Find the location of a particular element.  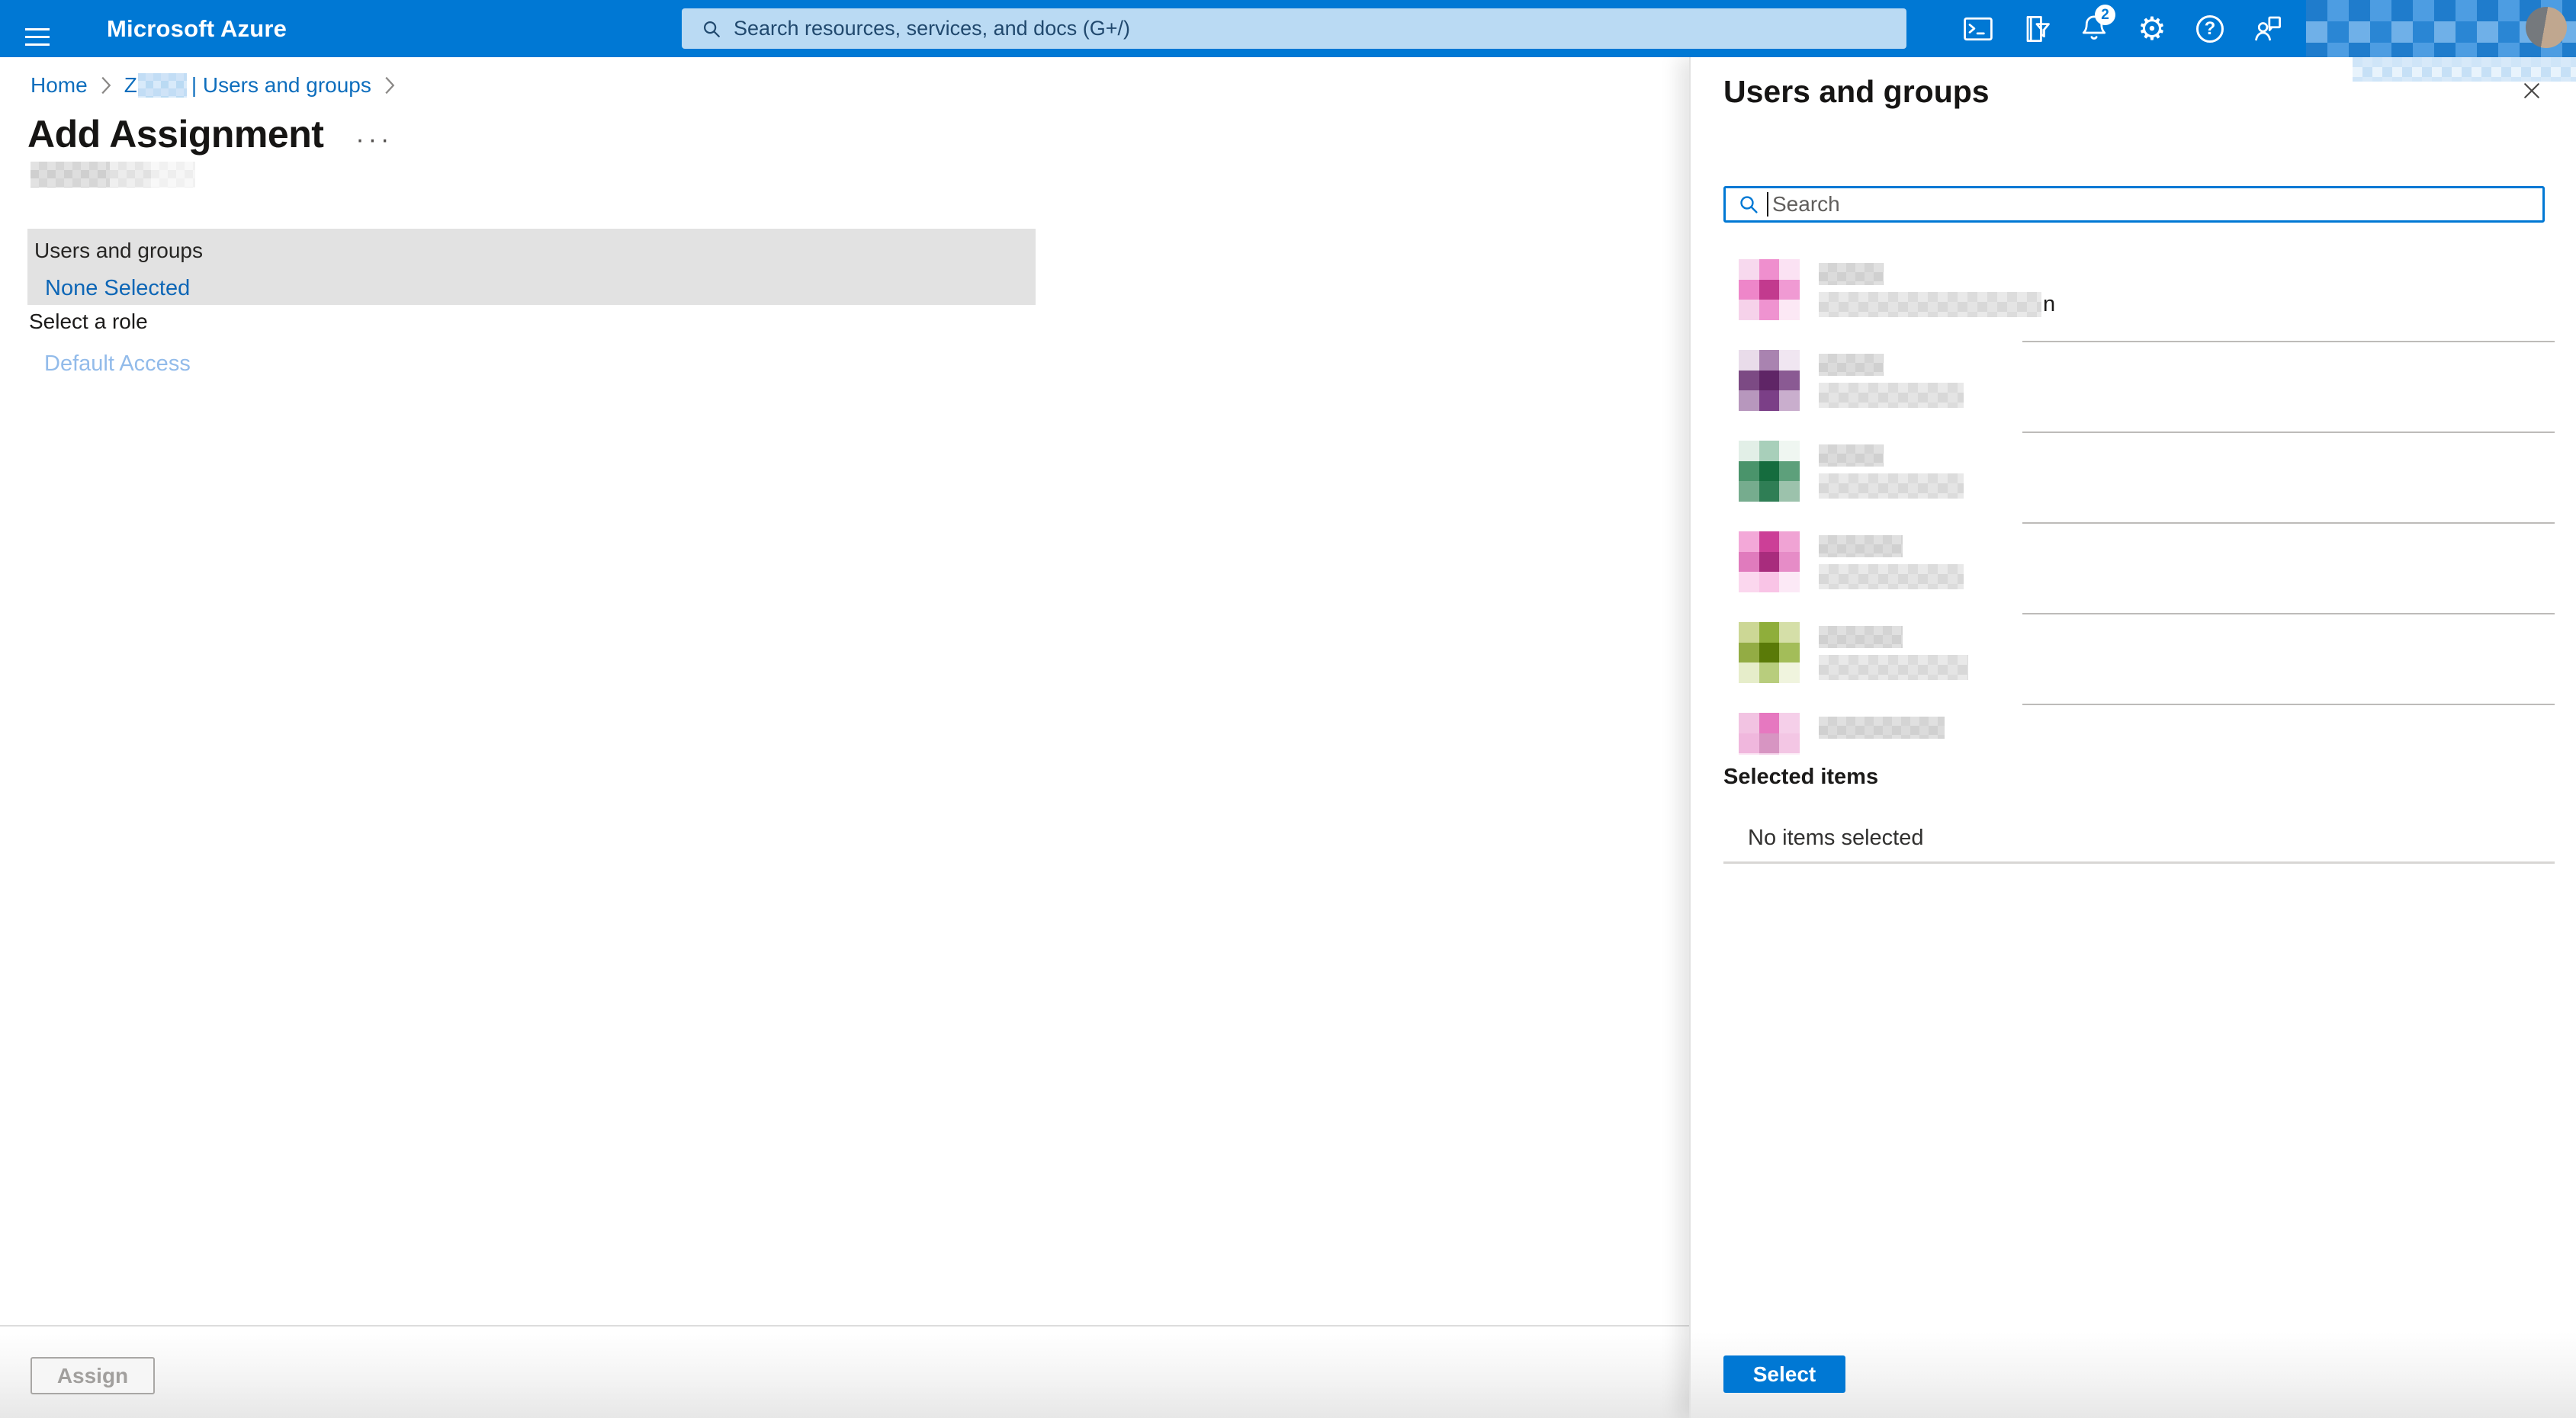

directory-filter-button is located at coordinates (2036, 28).